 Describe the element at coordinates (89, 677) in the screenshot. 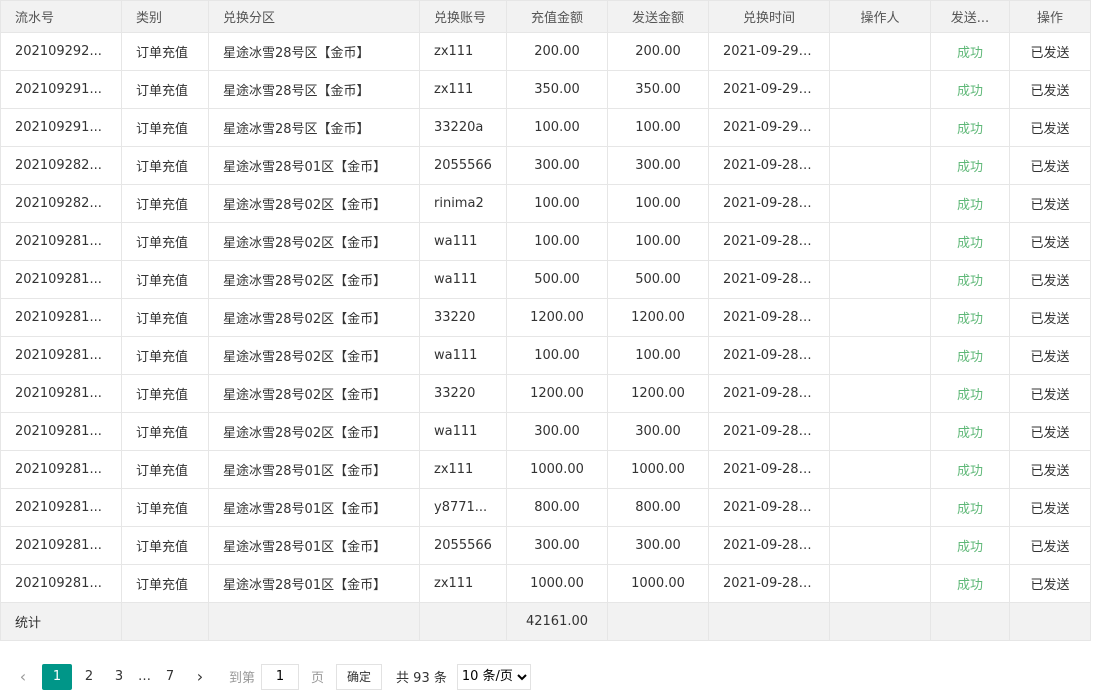

I see `page-2-button: 2` at that location.